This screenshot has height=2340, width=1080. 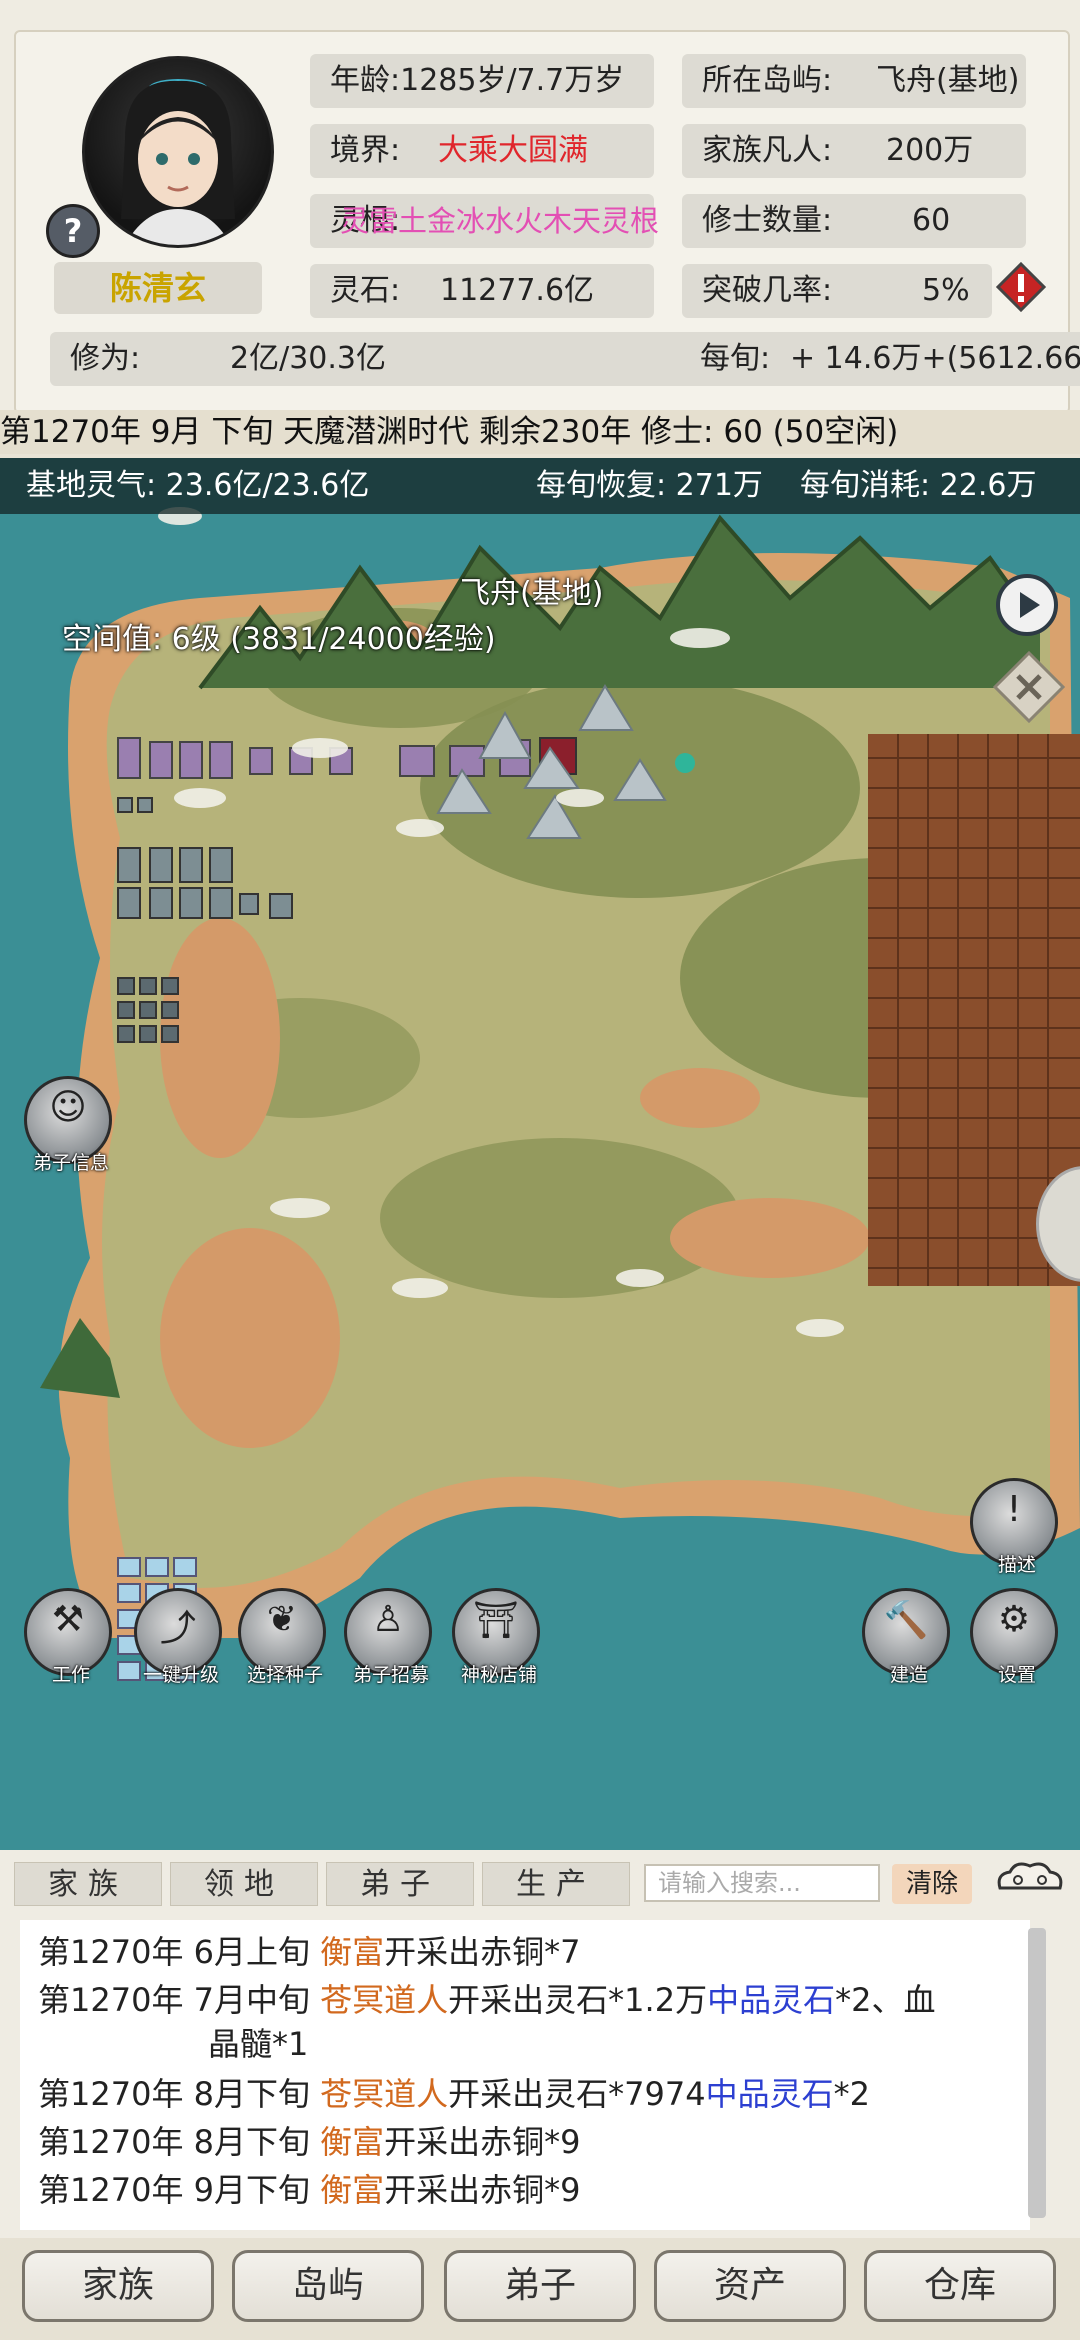 What do you see at coordinates (1014, 1509) in the screenshot?
I see `exclamation-icon: !` at bounding box center [1014, 1509].